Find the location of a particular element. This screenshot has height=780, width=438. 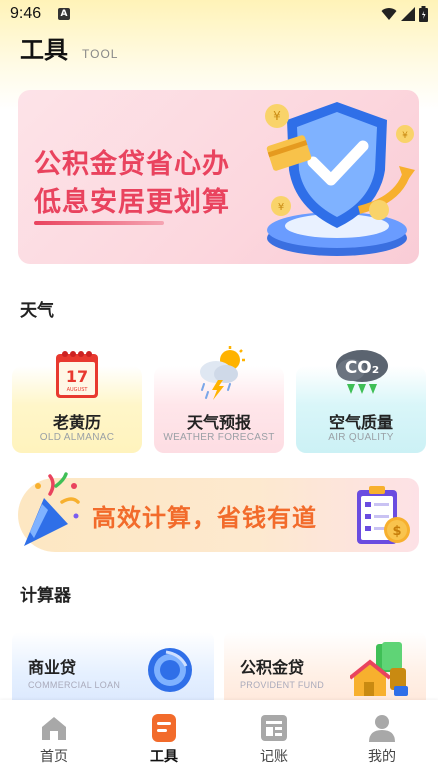

old-almanac-sub: OLD ALMANAC is located at coordinates (77, 437).